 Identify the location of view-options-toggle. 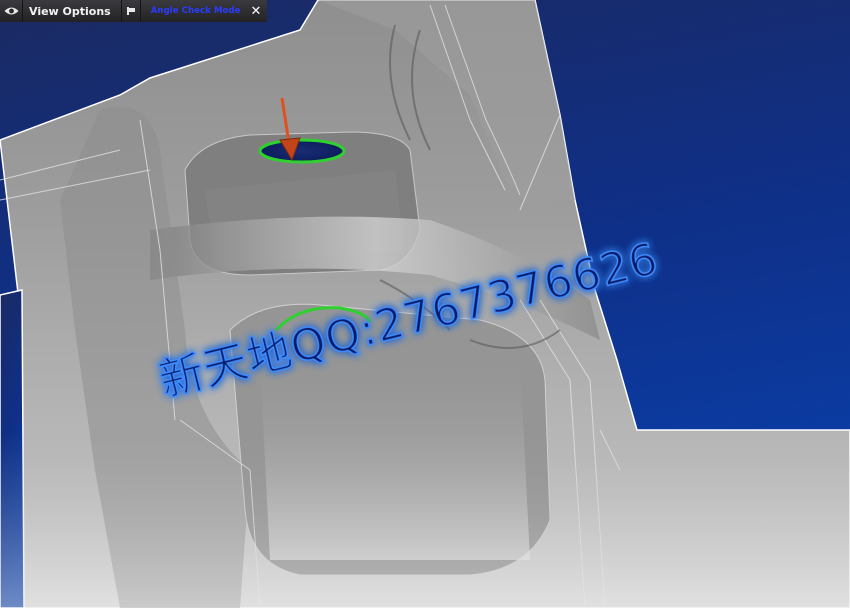
(11, 11).